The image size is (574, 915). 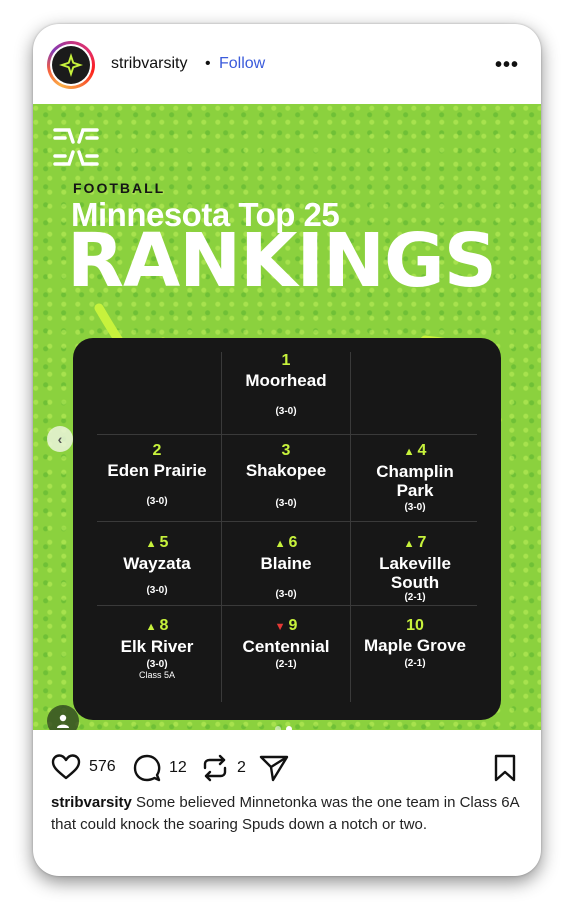 I want to click on rank-number: 5, so click(x=164, y=542).